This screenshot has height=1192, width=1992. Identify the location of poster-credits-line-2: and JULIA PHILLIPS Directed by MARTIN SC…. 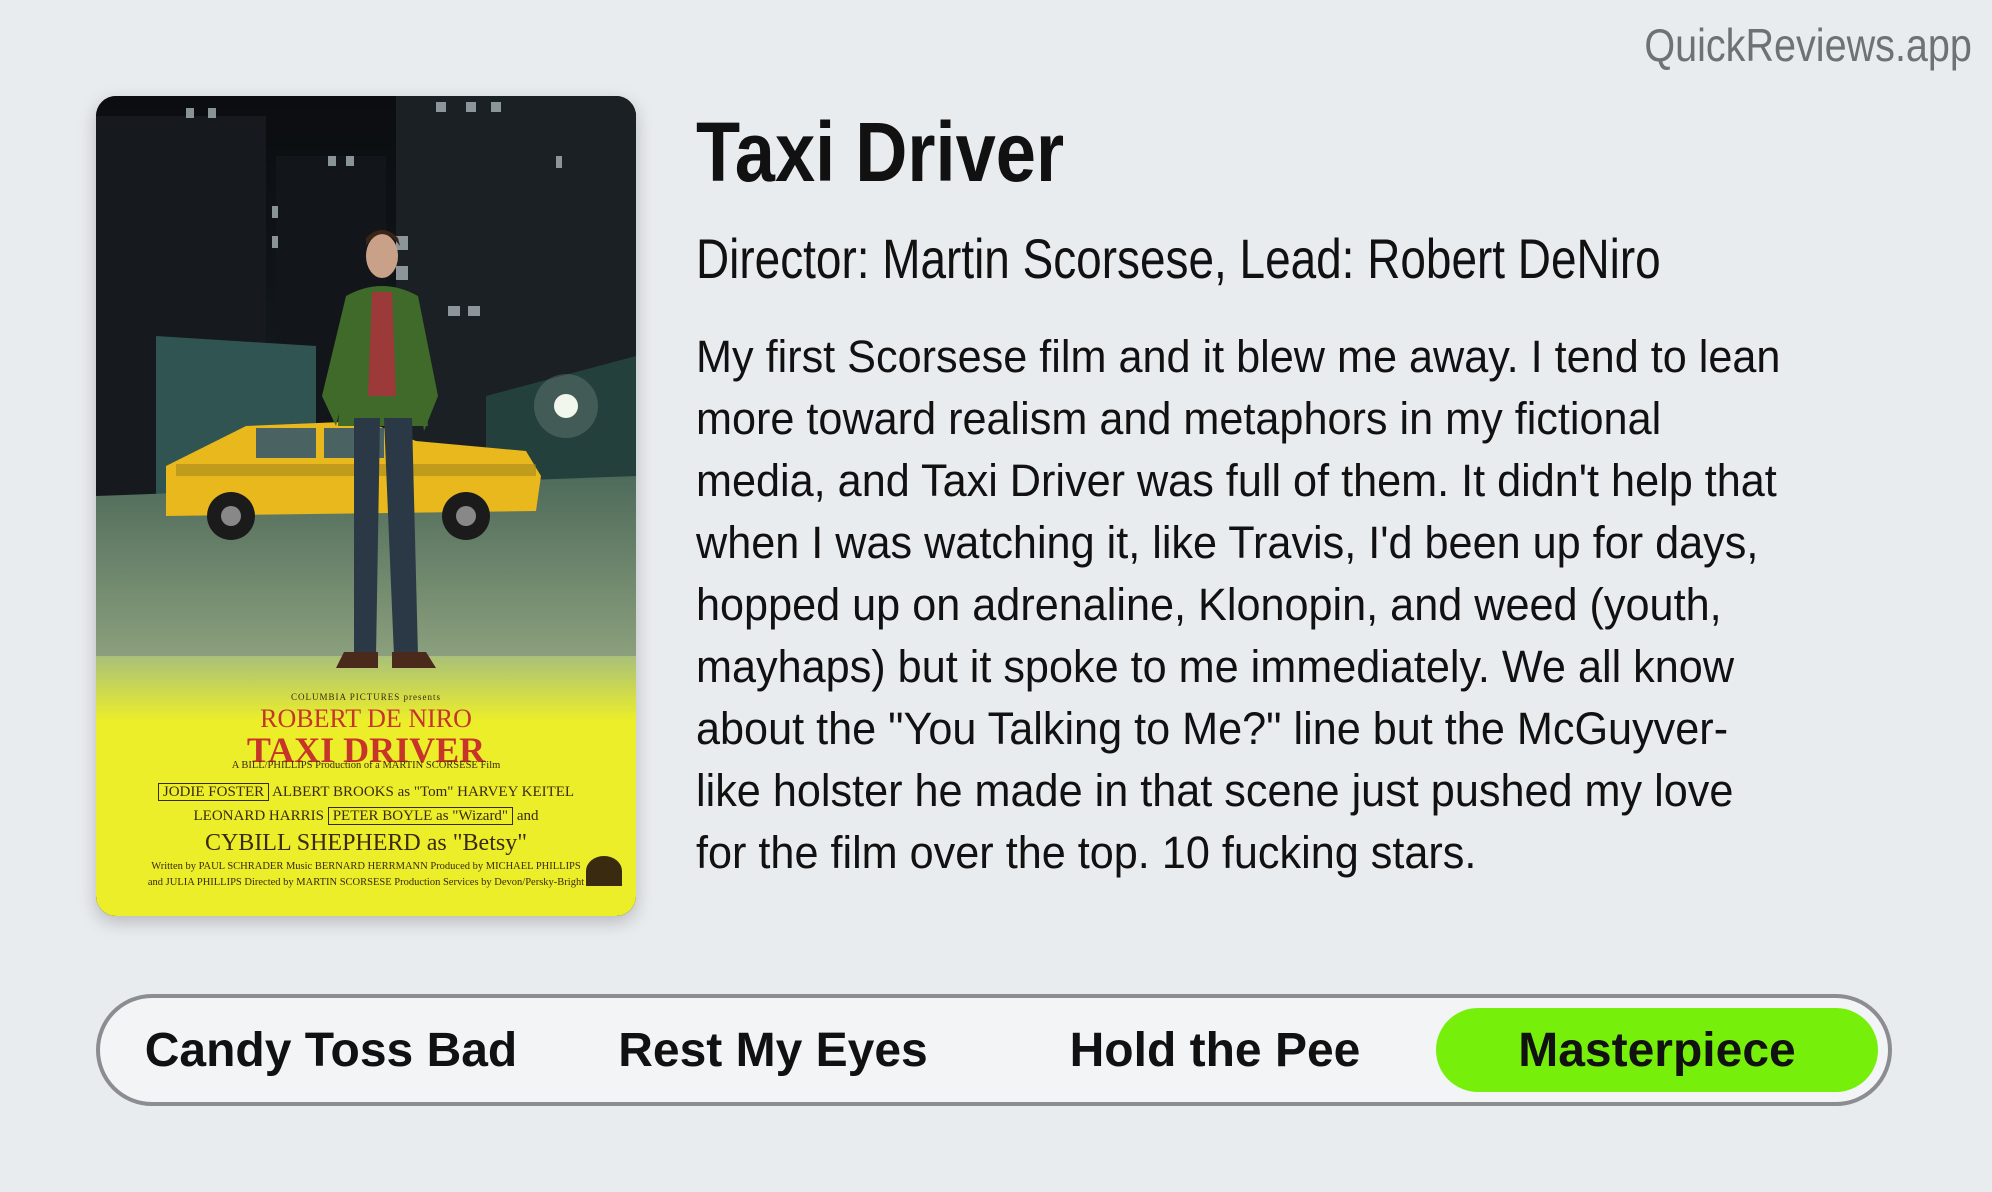
(366, 882).